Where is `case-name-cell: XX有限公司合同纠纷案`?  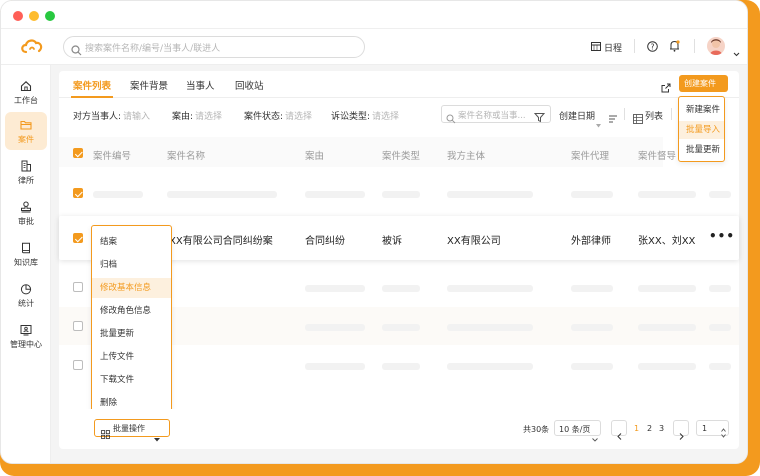
case-name-cell: XX有限公司合同纠纷案 is located at coordinates (221, 239).